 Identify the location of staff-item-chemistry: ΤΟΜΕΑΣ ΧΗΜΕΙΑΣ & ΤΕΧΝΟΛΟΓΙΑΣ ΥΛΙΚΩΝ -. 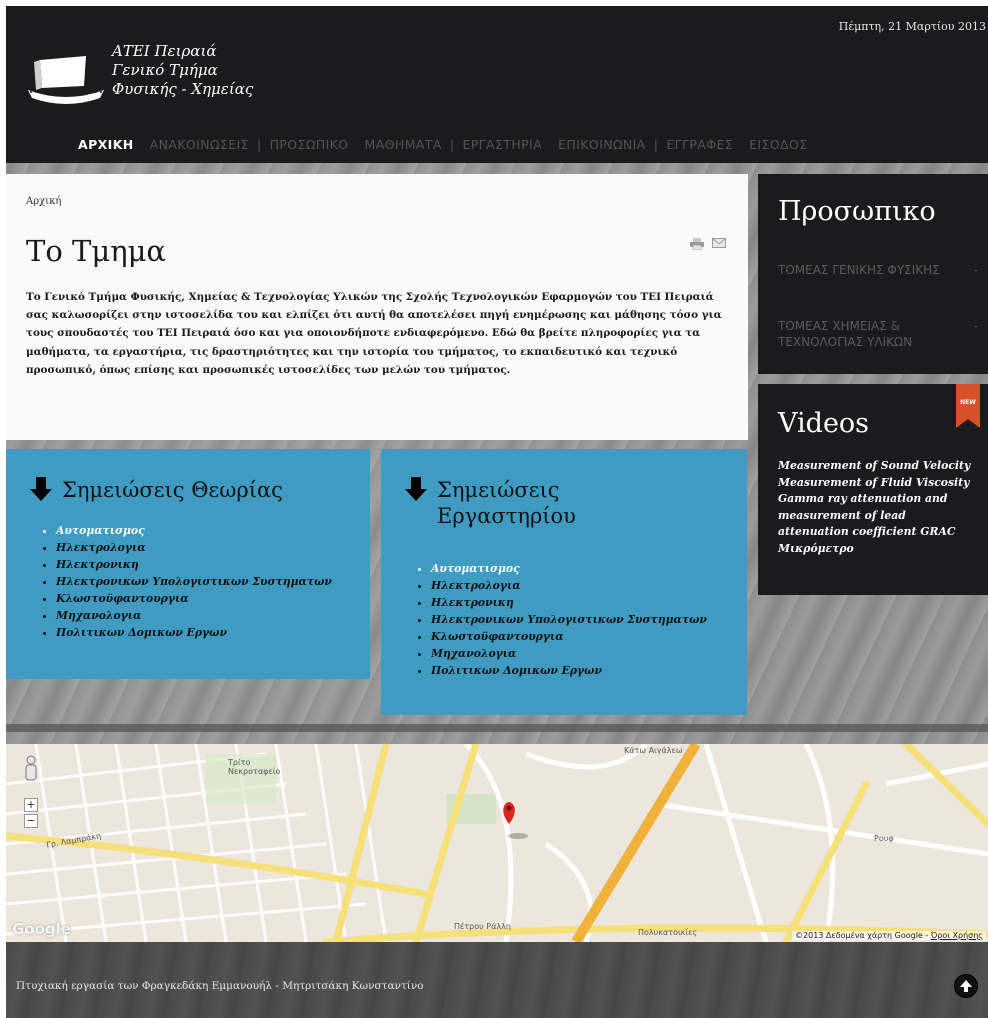
(878, 334).